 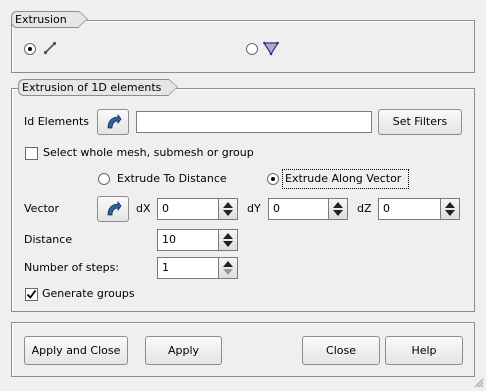 I want to click on apply-button: Apply, so click(x=183, y=350).